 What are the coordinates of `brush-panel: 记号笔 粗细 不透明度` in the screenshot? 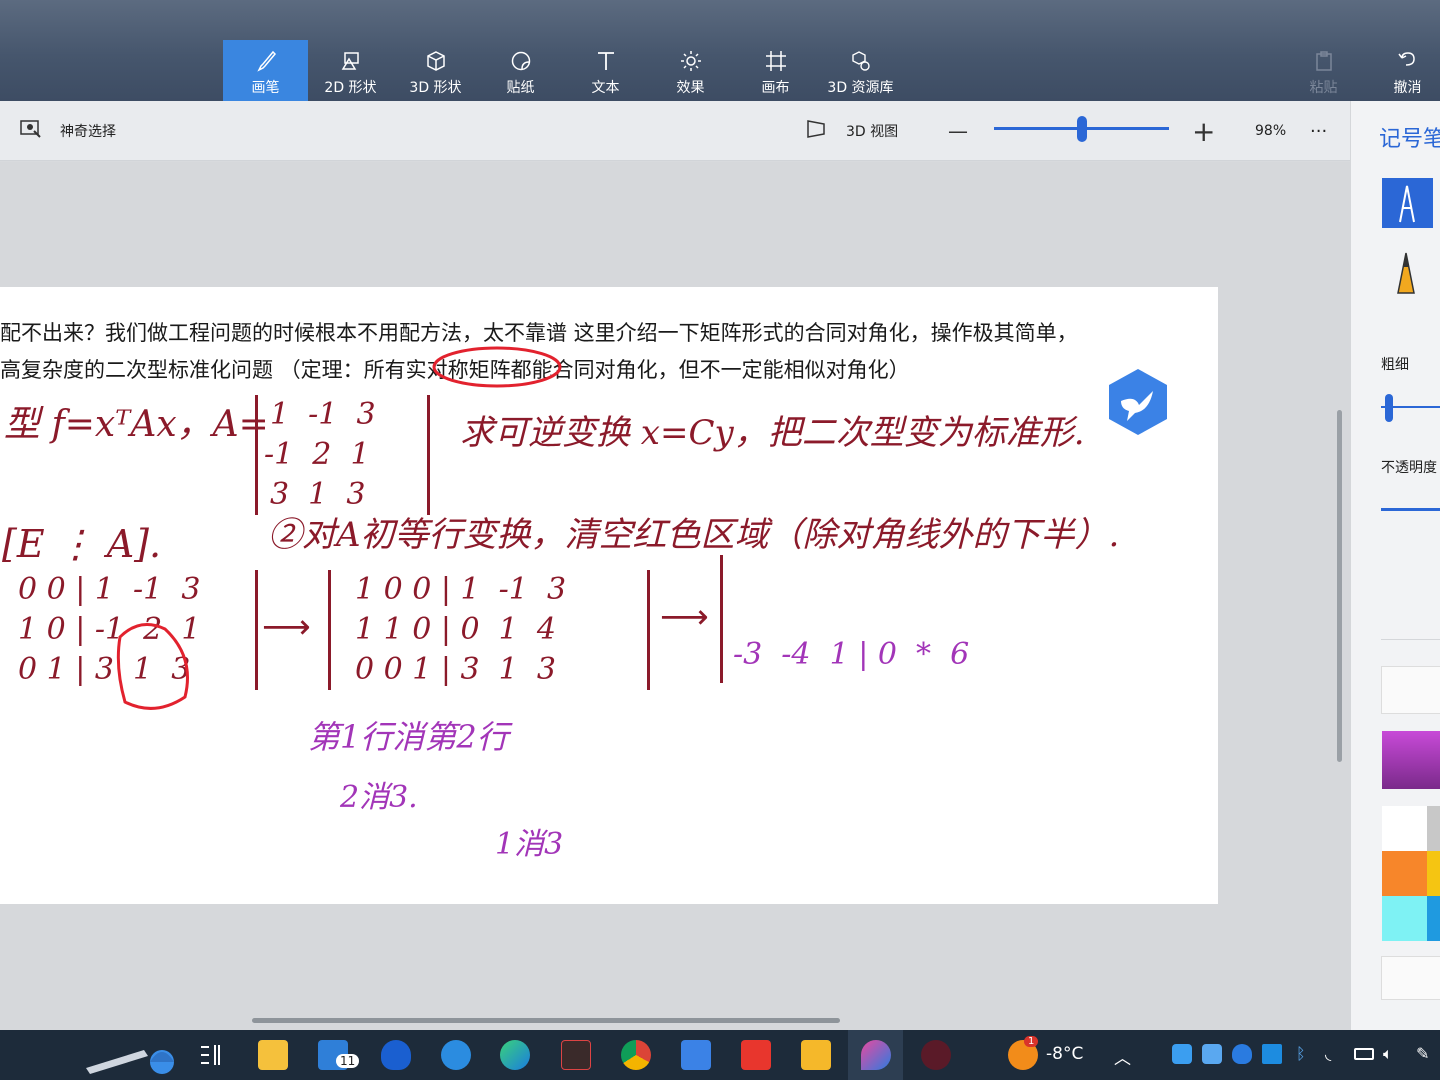 It's located at (1395, 565).